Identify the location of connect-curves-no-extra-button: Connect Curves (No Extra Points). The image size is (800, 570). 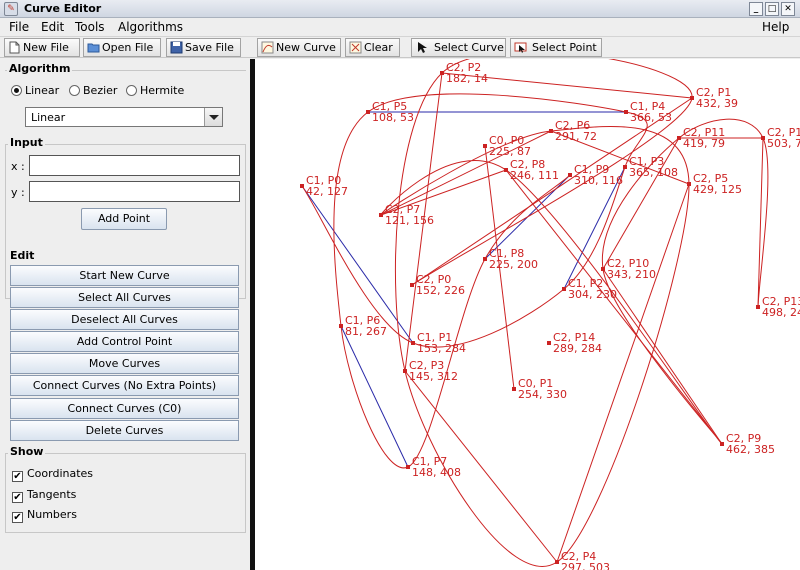
(124, 385).